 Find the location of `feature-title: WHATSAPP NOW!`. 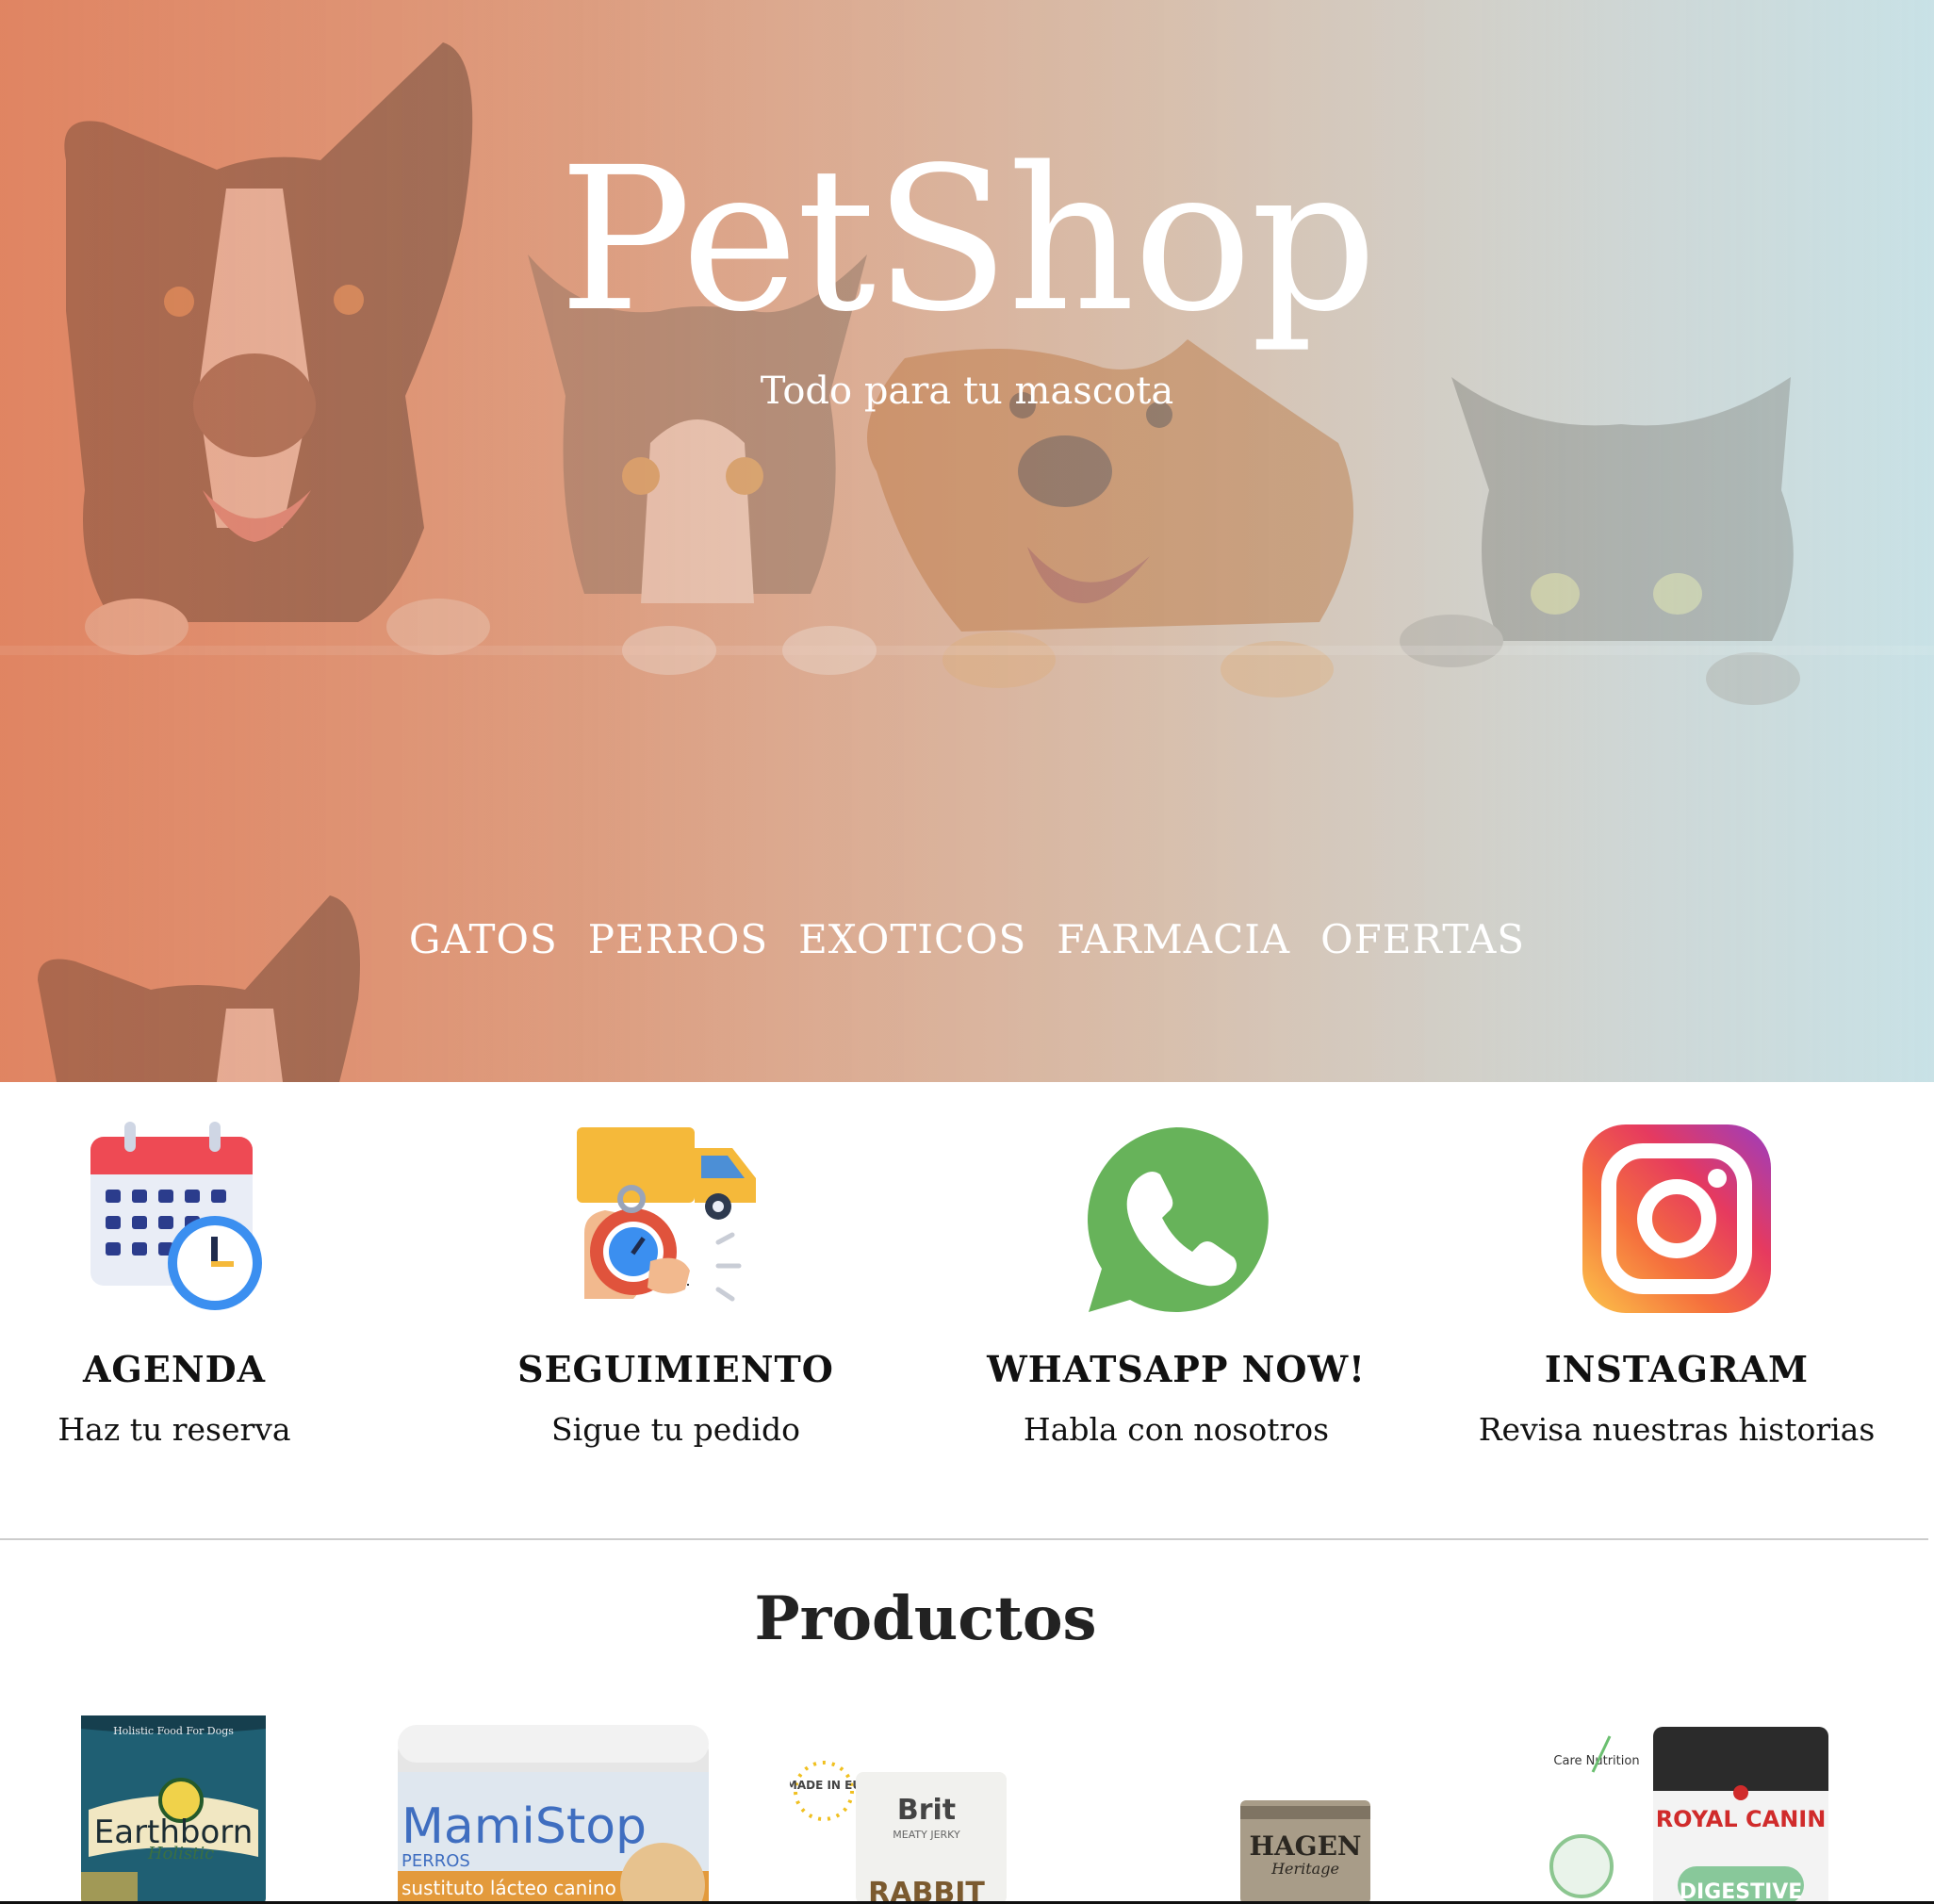

feature-title: WHATSAPP NOW! is located at coordinates (1177, 1369).